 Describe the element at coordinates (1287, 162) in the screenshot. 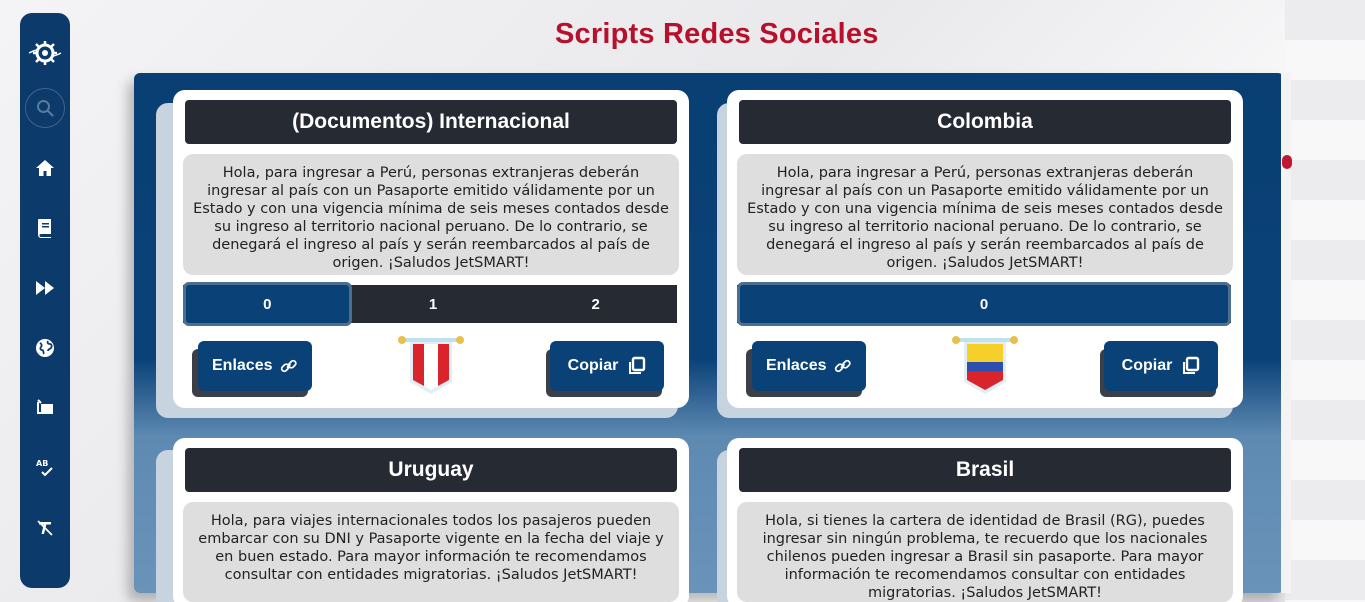

I see `scrollbar-thumb` at that location.